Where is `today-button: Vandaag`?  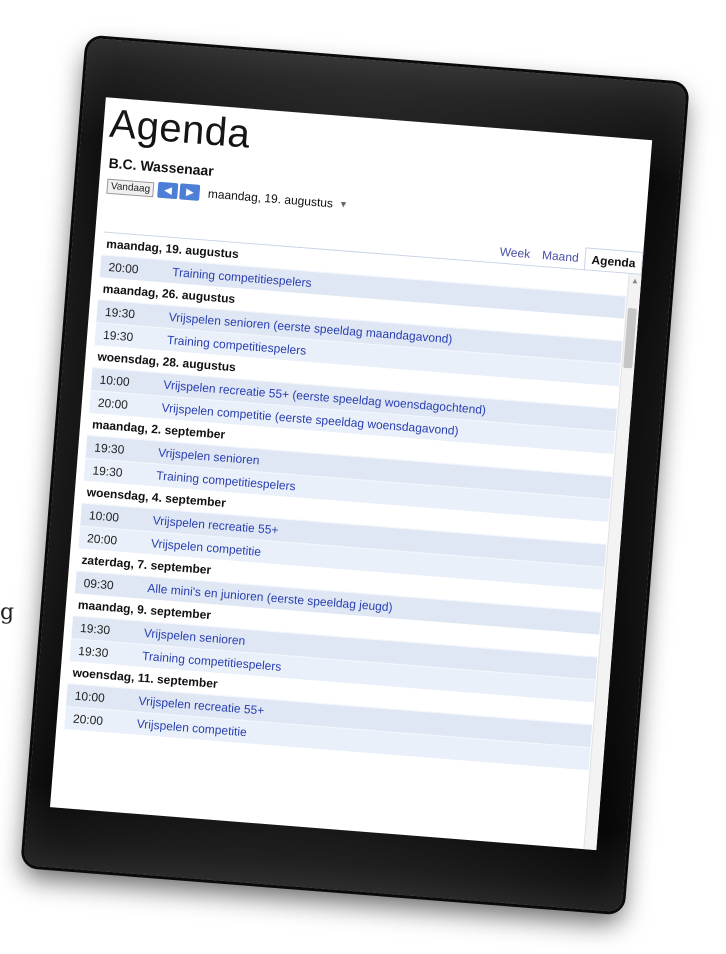 today-button: Vandaag is located at coordinates (130, 187).